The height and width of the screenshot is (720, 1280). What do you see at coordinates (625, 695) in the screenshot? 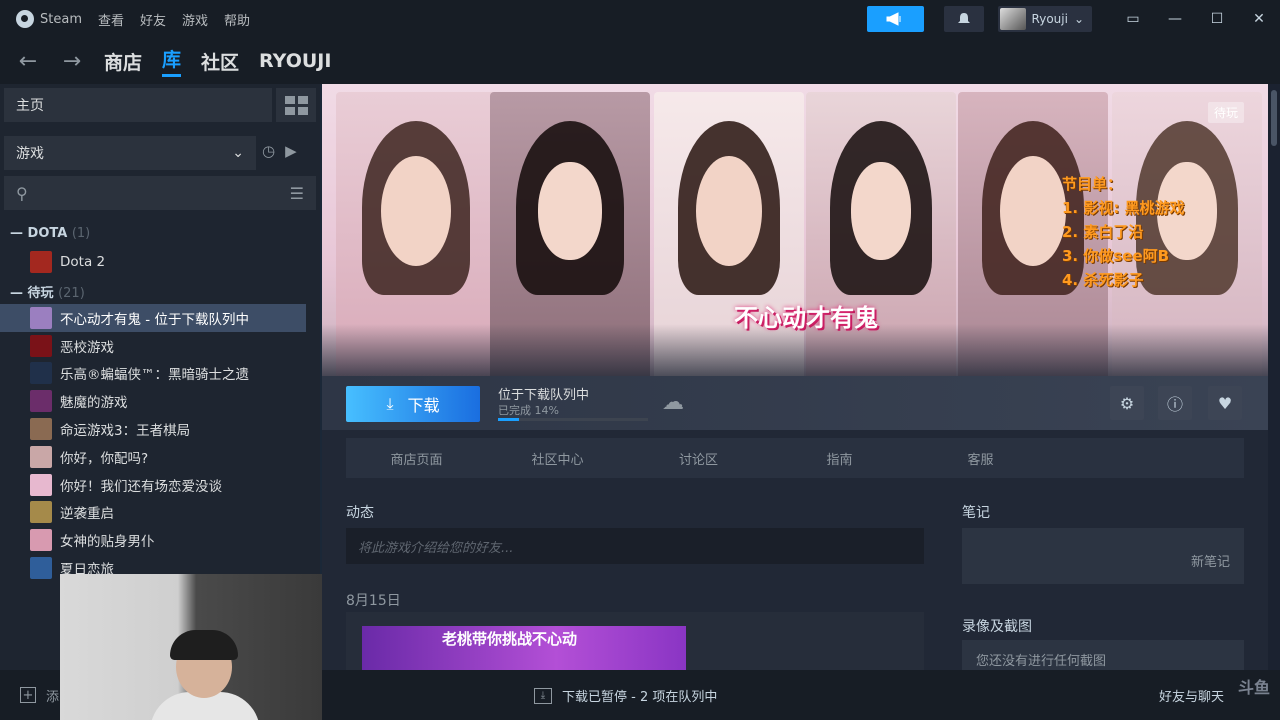
I see `downloads-status: ⤓ 下载已暂停 - 2 项在队列中` at bounding box center [625, 695].